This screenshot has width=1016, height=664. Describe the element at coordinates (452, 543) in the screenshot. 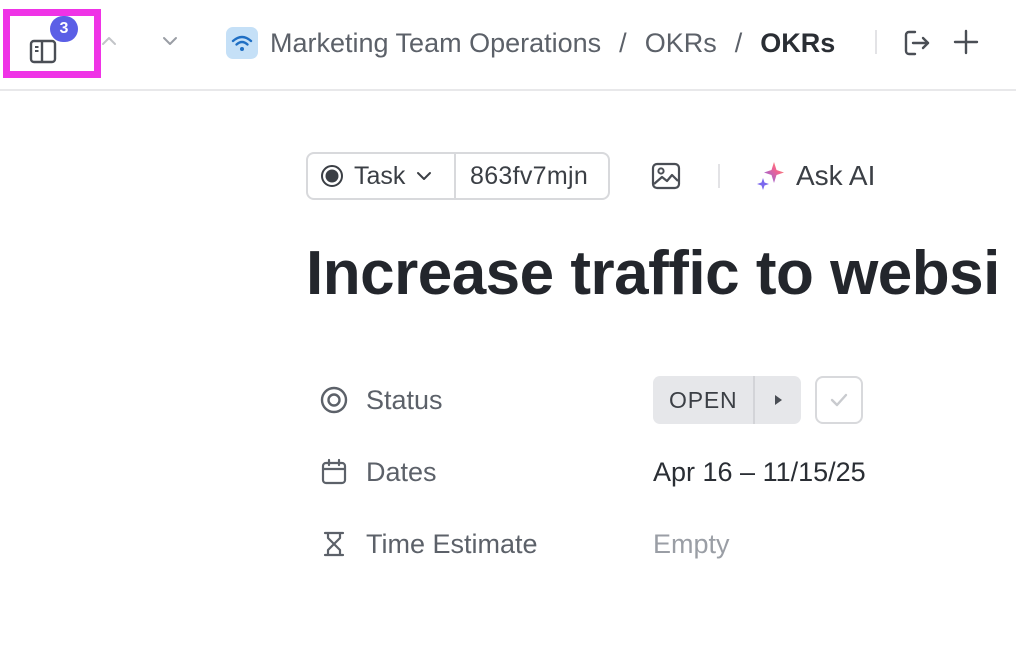

I see `time-estimate-label: Time Estimate` at that location.